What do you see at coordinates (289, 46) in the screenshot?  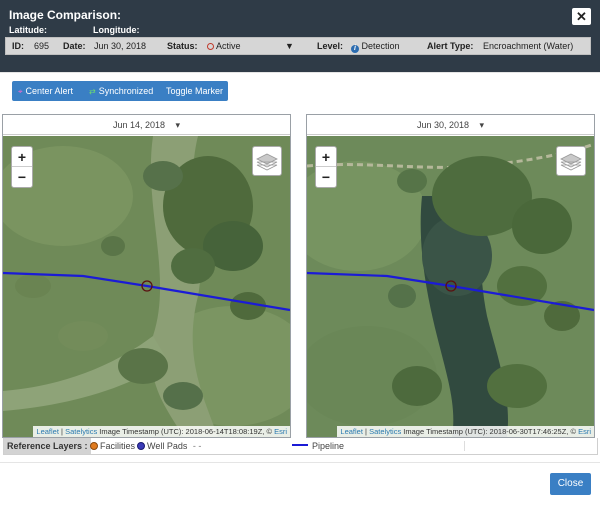 I see `chevron-down-icon: ▼` at bounding box center [289, 46].